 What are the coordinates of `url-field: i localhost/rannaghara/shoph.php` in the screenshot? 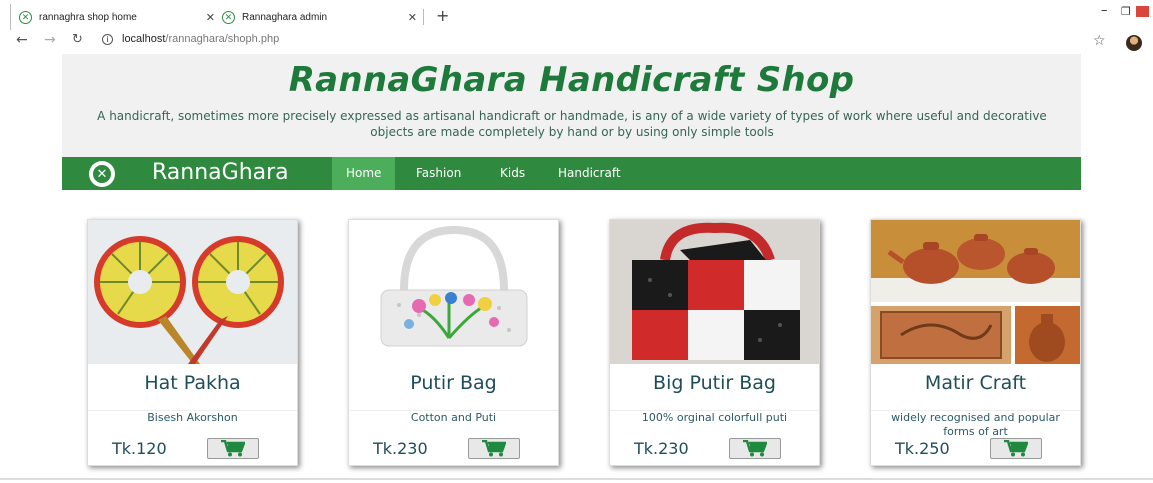 It's located at (190, 39).